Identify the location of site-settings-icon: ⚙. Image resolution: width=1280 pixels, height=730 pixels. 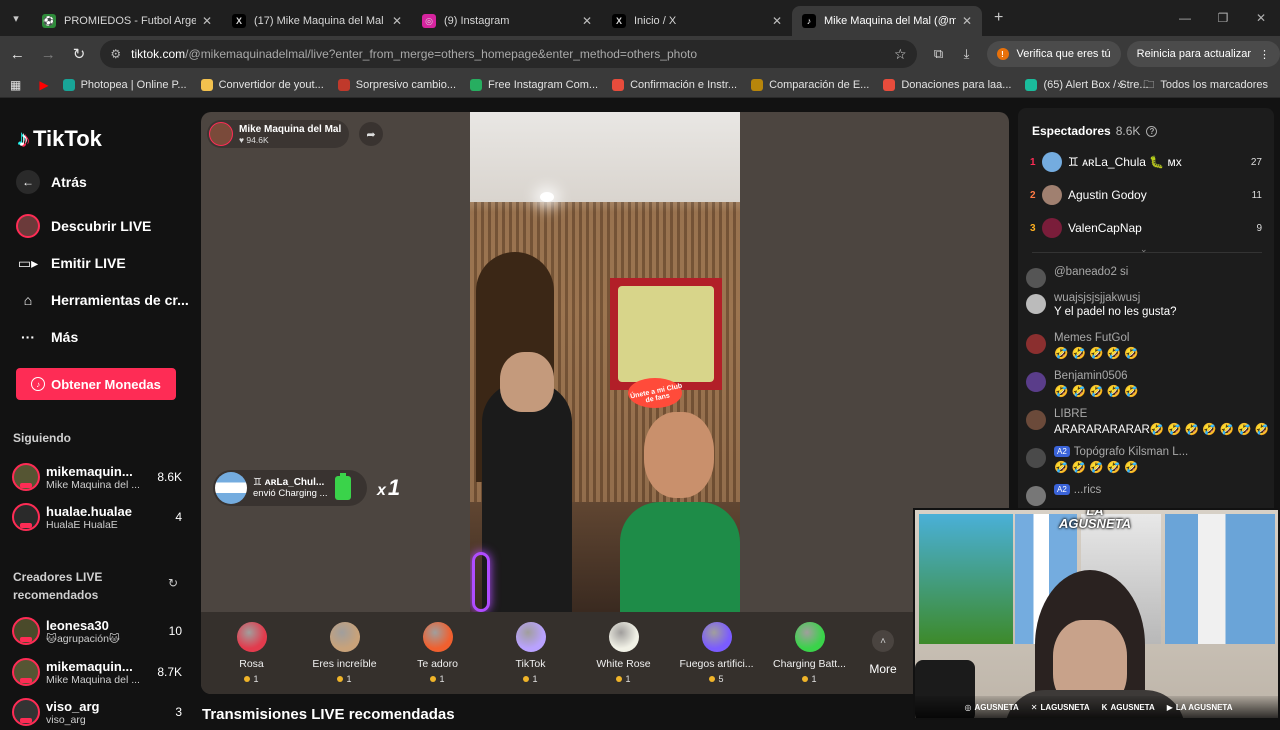
(115, 54).